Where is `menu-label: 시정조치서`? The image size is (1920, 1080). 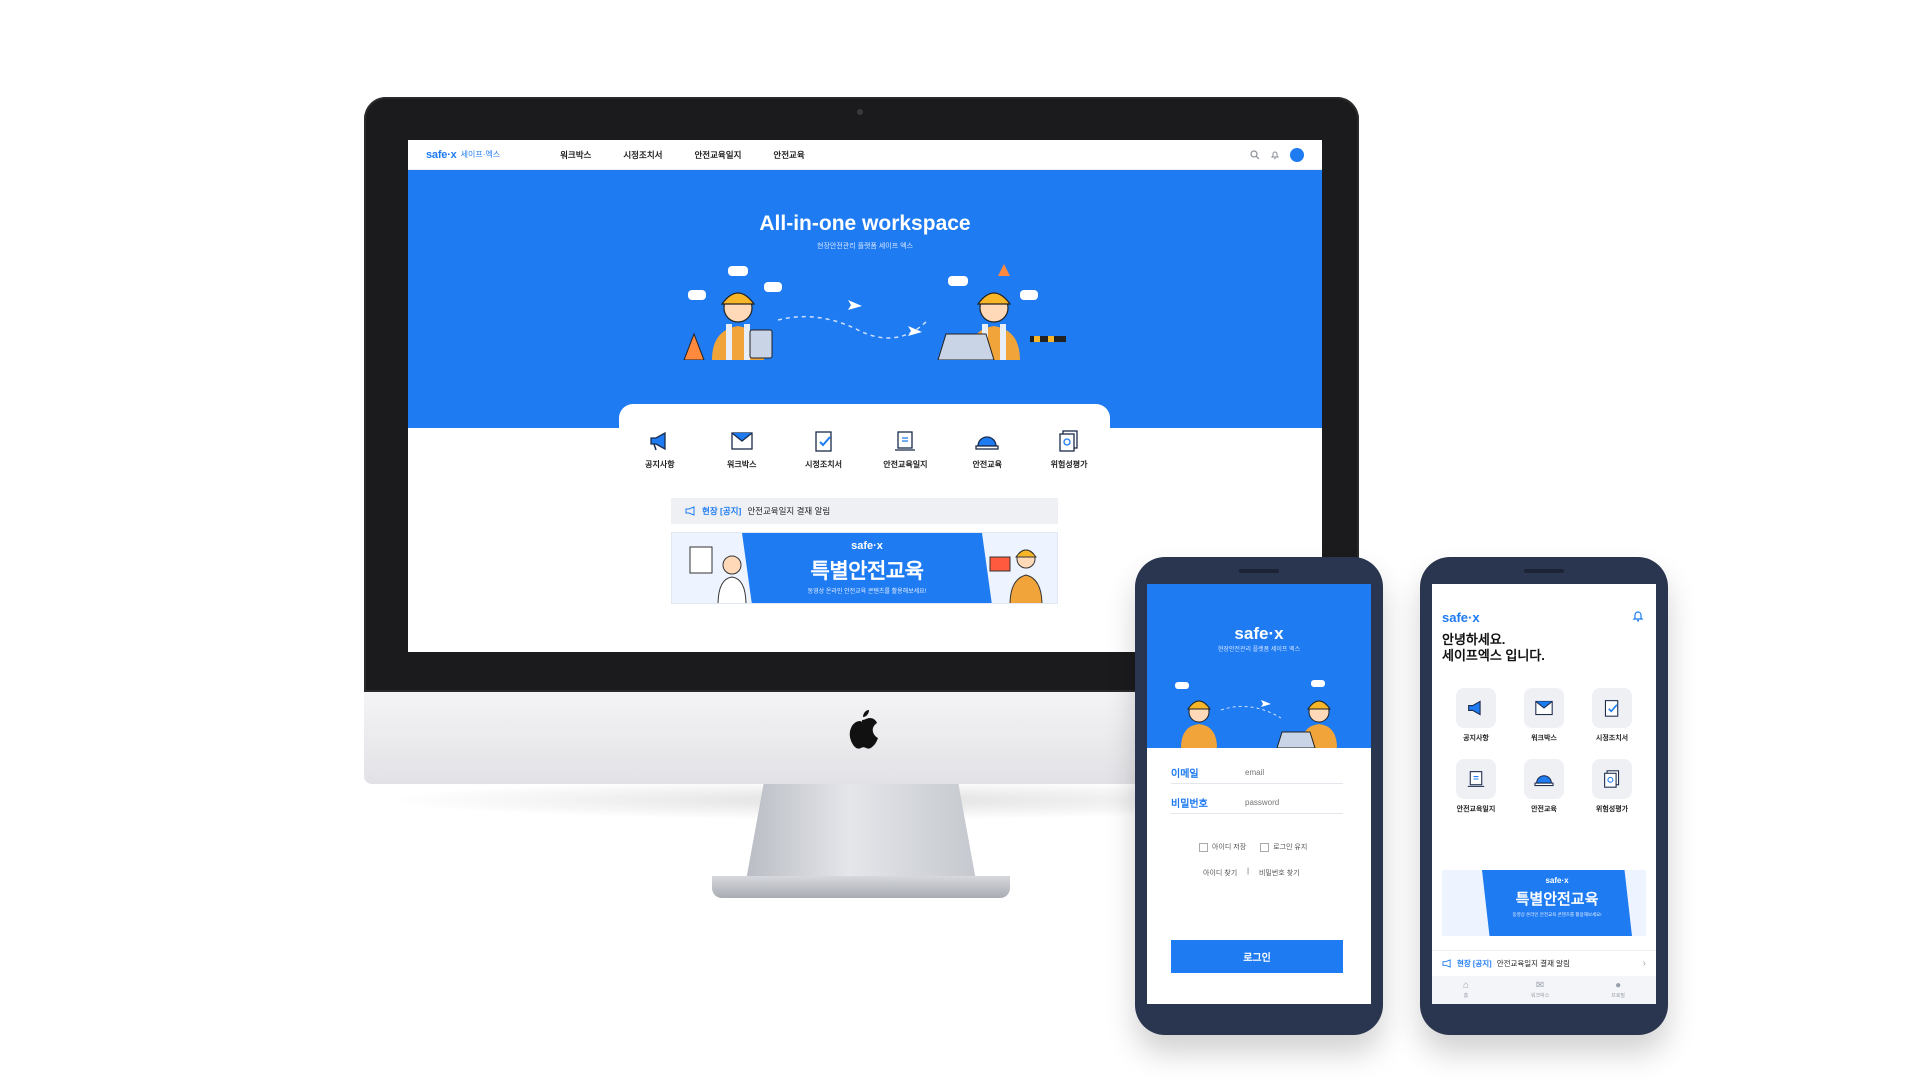
menu-label: 시정조치서 is located at coordinates (1612, 738).